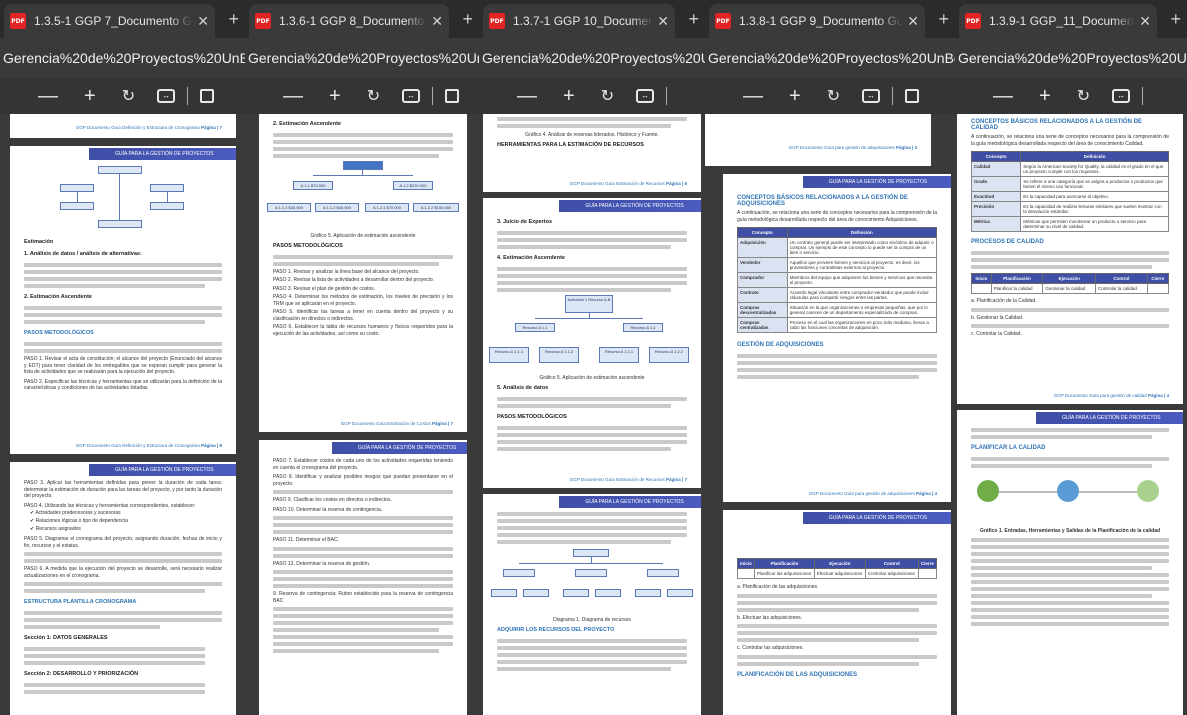  I want to click on list-item: b. Efectuar las adquisiciones., so click(770, 617).